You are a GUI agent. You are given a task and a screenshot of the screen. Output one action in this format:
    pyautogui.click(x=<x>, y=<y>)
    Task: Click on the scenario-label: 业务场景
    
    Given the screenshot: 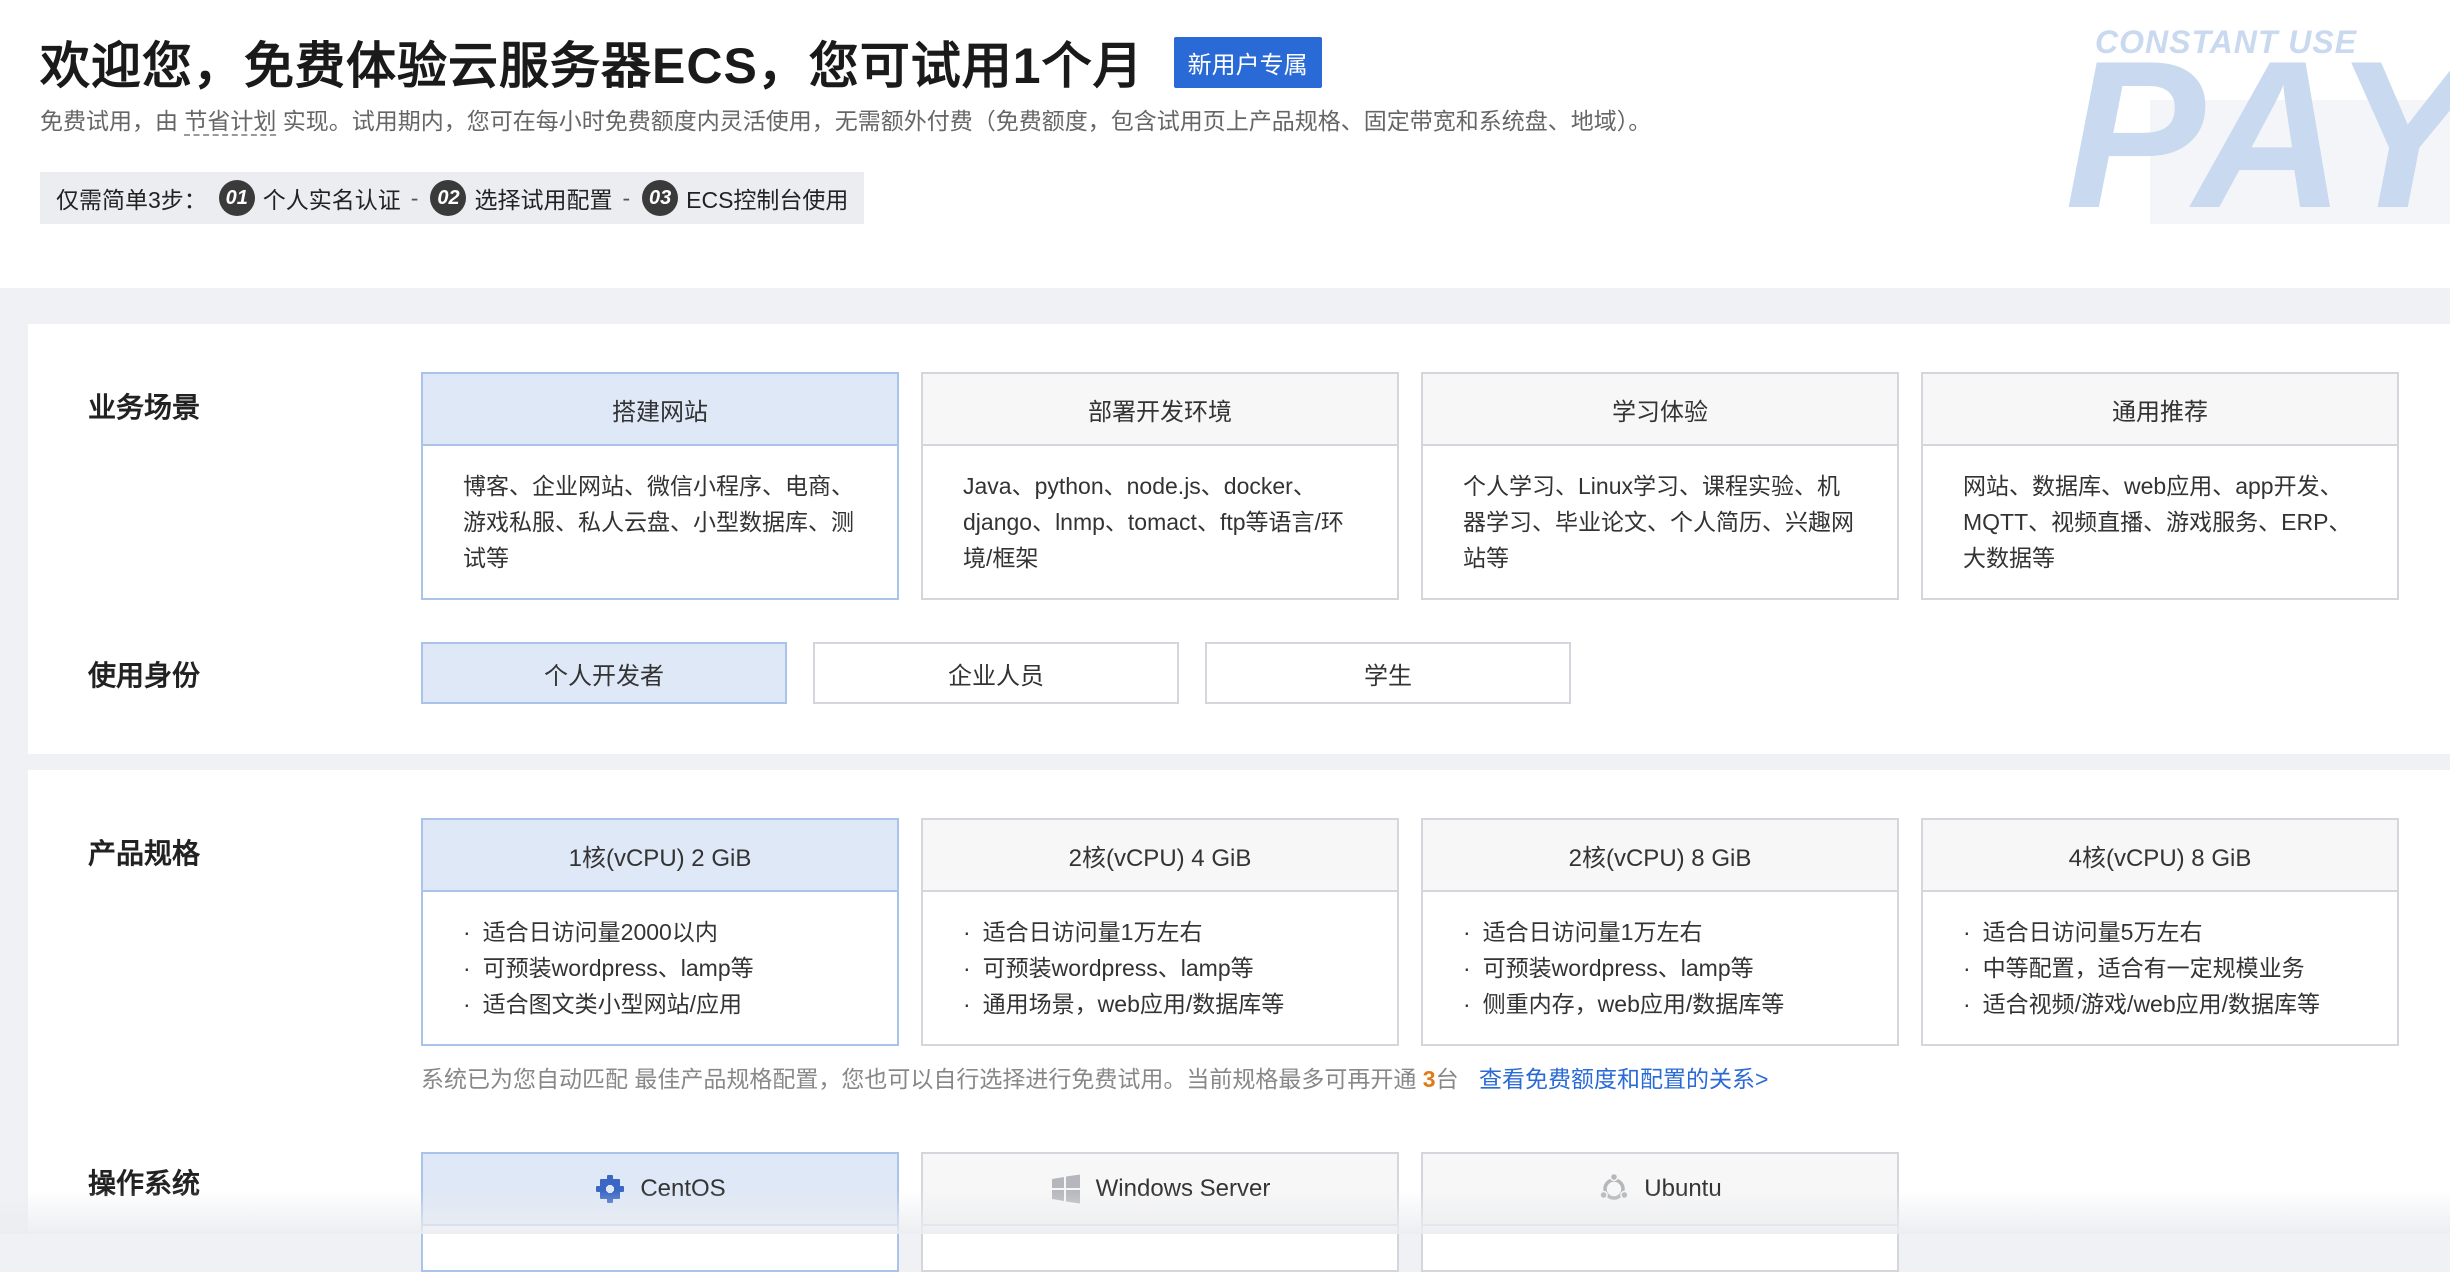 What is the action you would take?
    pyautogui.click(x=144, y=407)
    